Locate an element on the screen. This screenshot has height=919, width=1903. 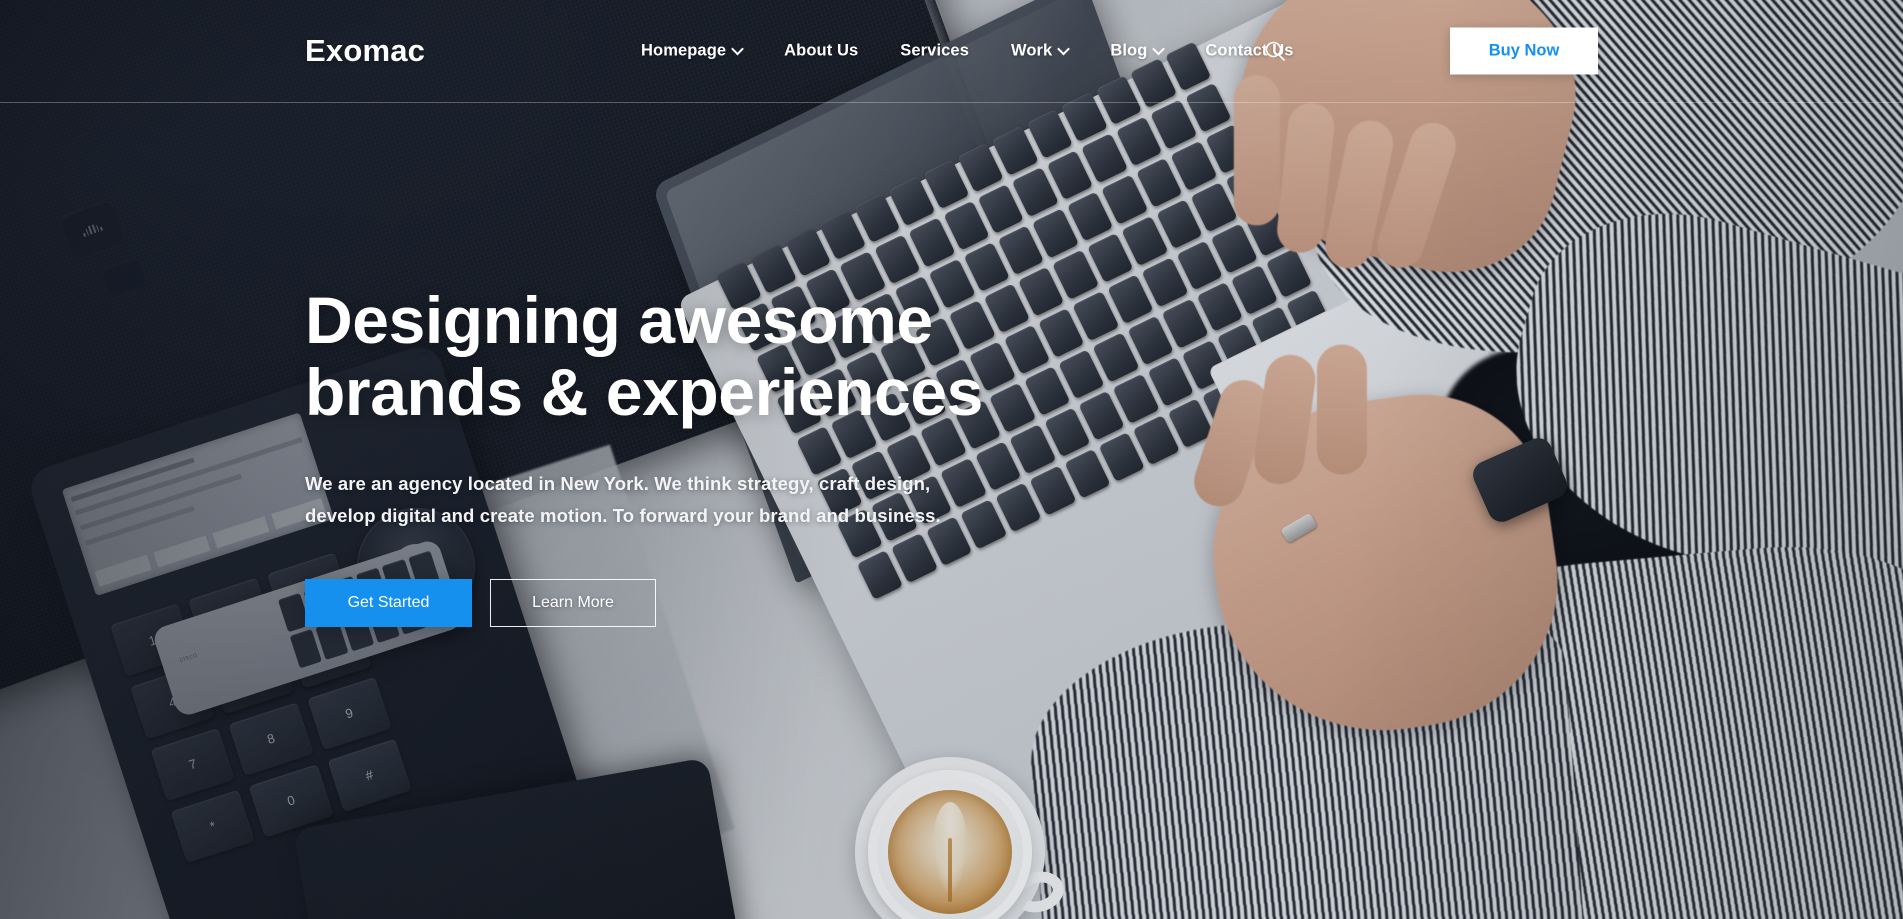
learn-more-button: Learn More is located at coordinates (573, 602).